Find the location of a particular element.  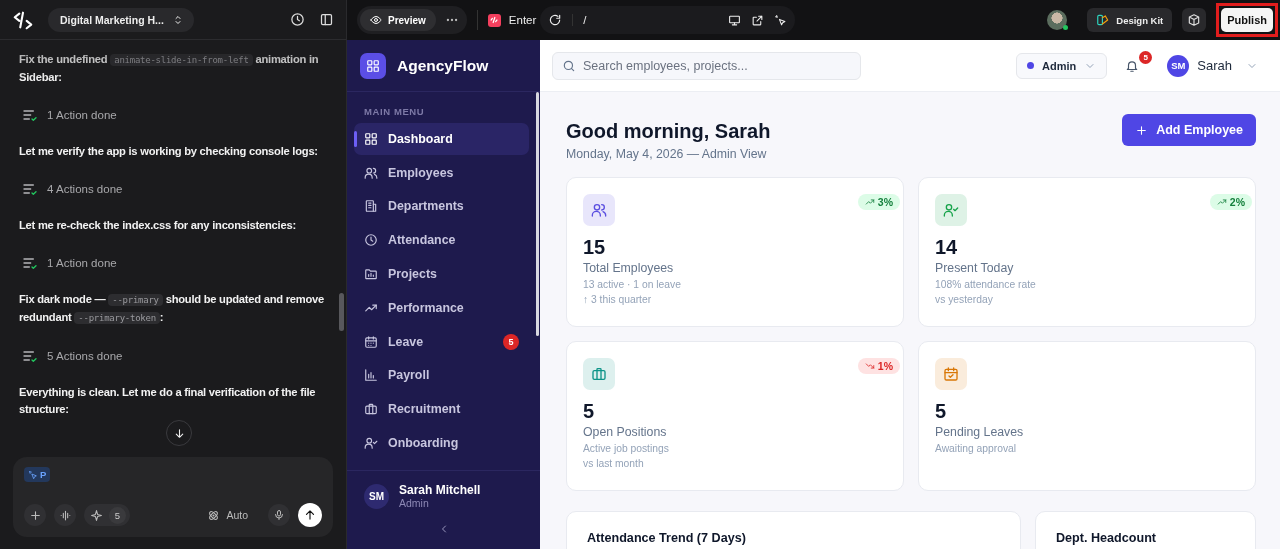

url-path: / is located at coordinates (645, 20).